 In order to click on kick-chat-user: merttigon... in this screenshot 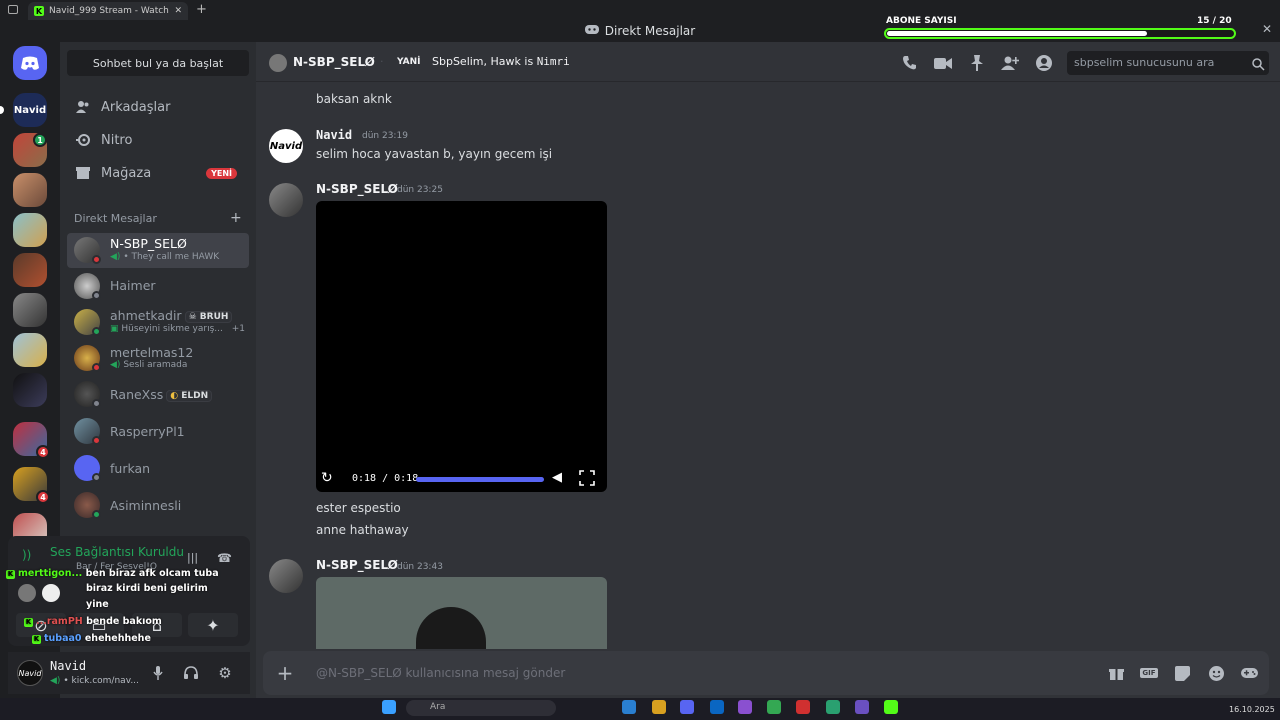, I will do `click(50, 573)`.